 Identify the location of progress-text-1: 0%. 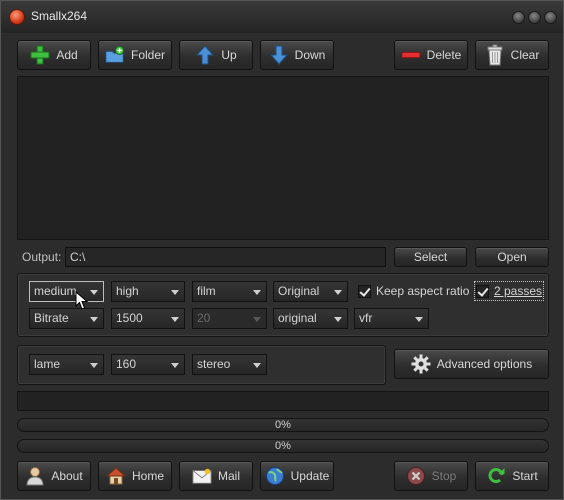
(283, 425).